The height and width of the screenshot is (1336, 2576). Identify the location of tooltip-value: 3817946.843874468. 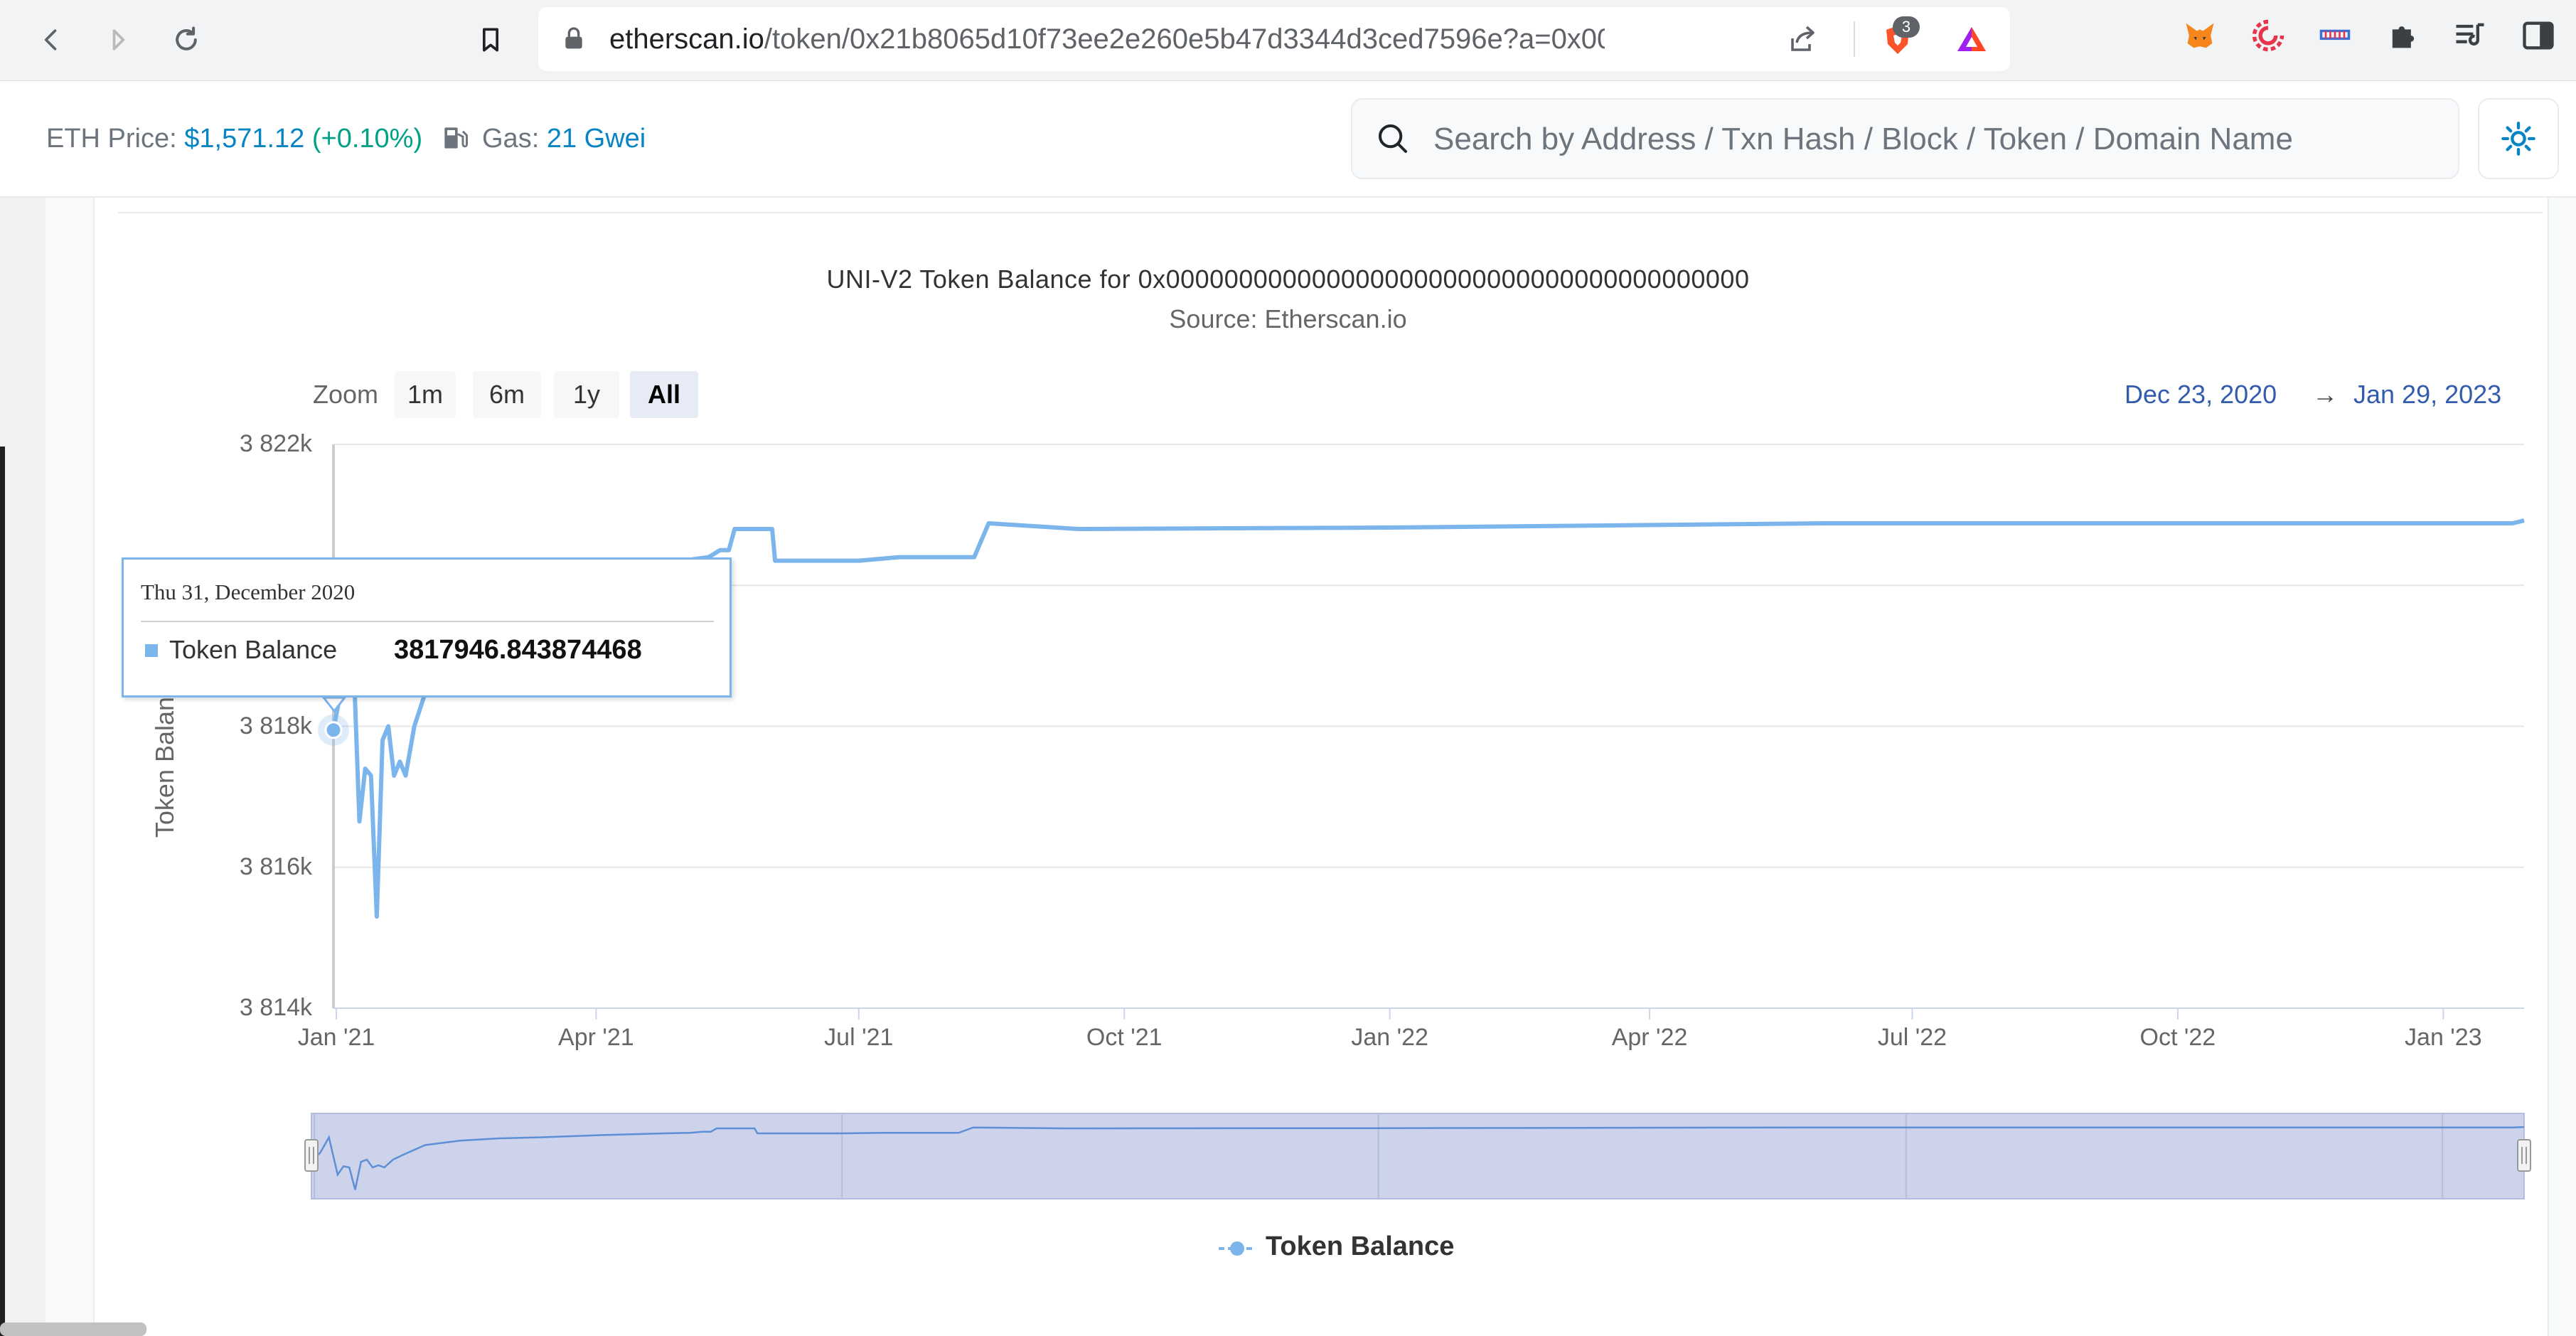
(518, 650).